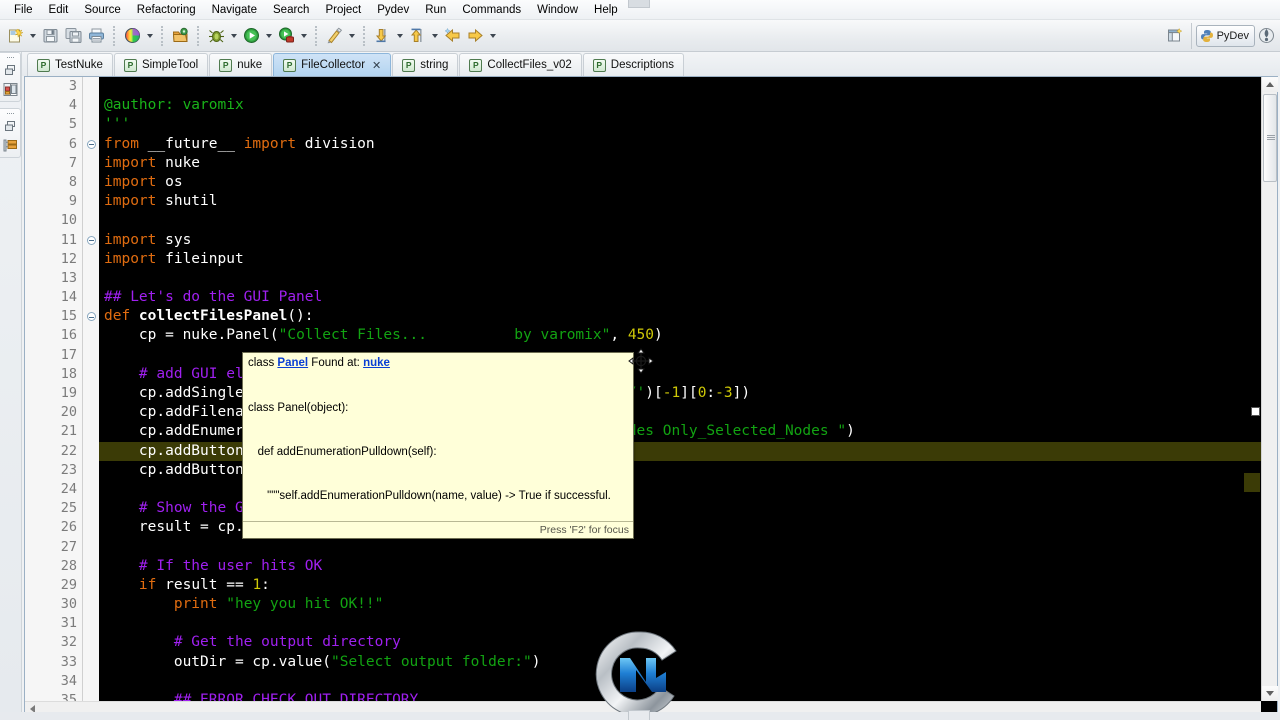  Describe the element at coordinates (73, 35) in the screenshot. I see `save-all-icon` at that location.